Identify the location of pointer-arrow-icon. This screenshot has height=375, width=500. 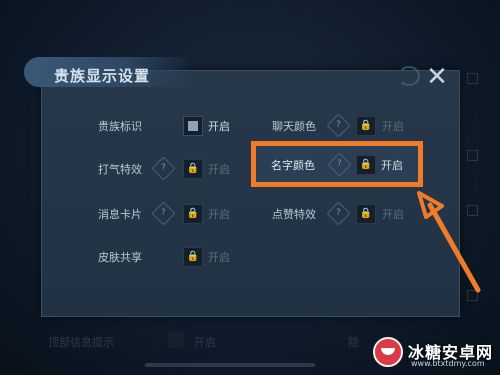
(449, 242).